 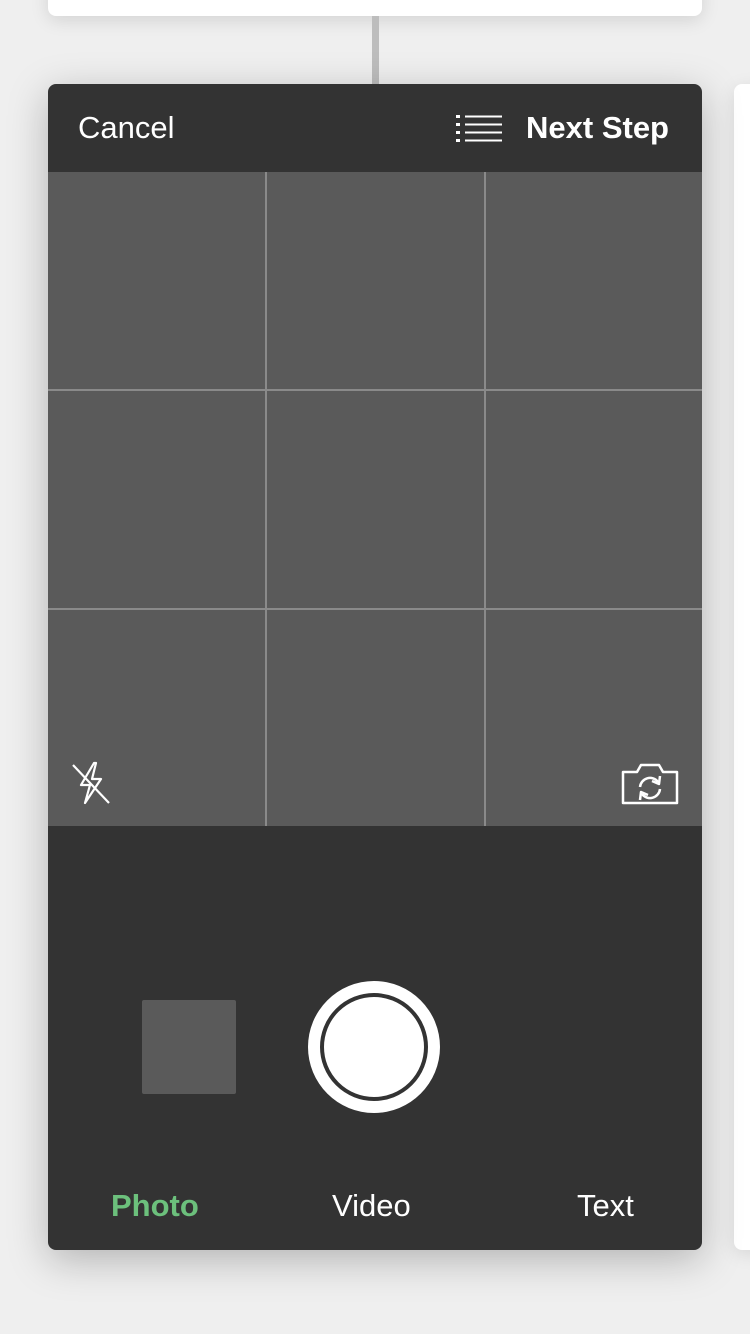 I want to click on cancel-button: Cancel, so click(x=126, y=128).